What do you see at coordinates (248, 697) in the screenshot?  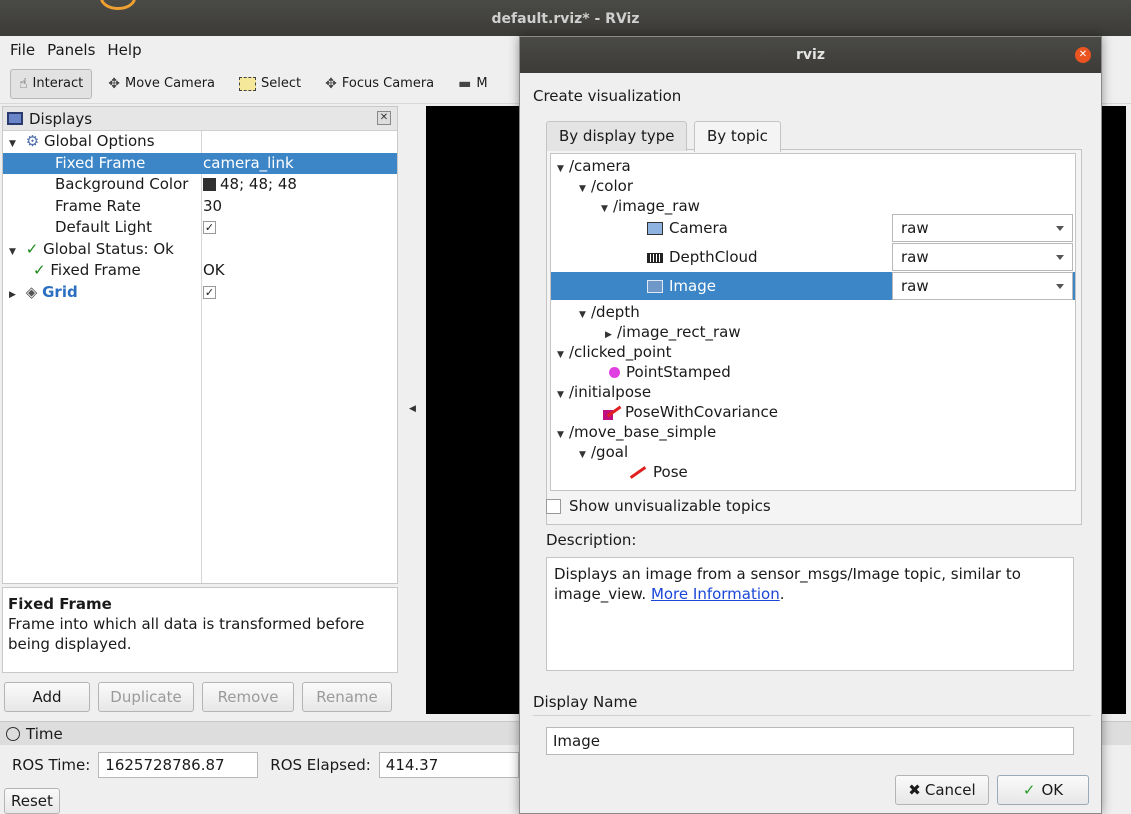 I see `remove-button: Remove` at bounding box center [248, 697].